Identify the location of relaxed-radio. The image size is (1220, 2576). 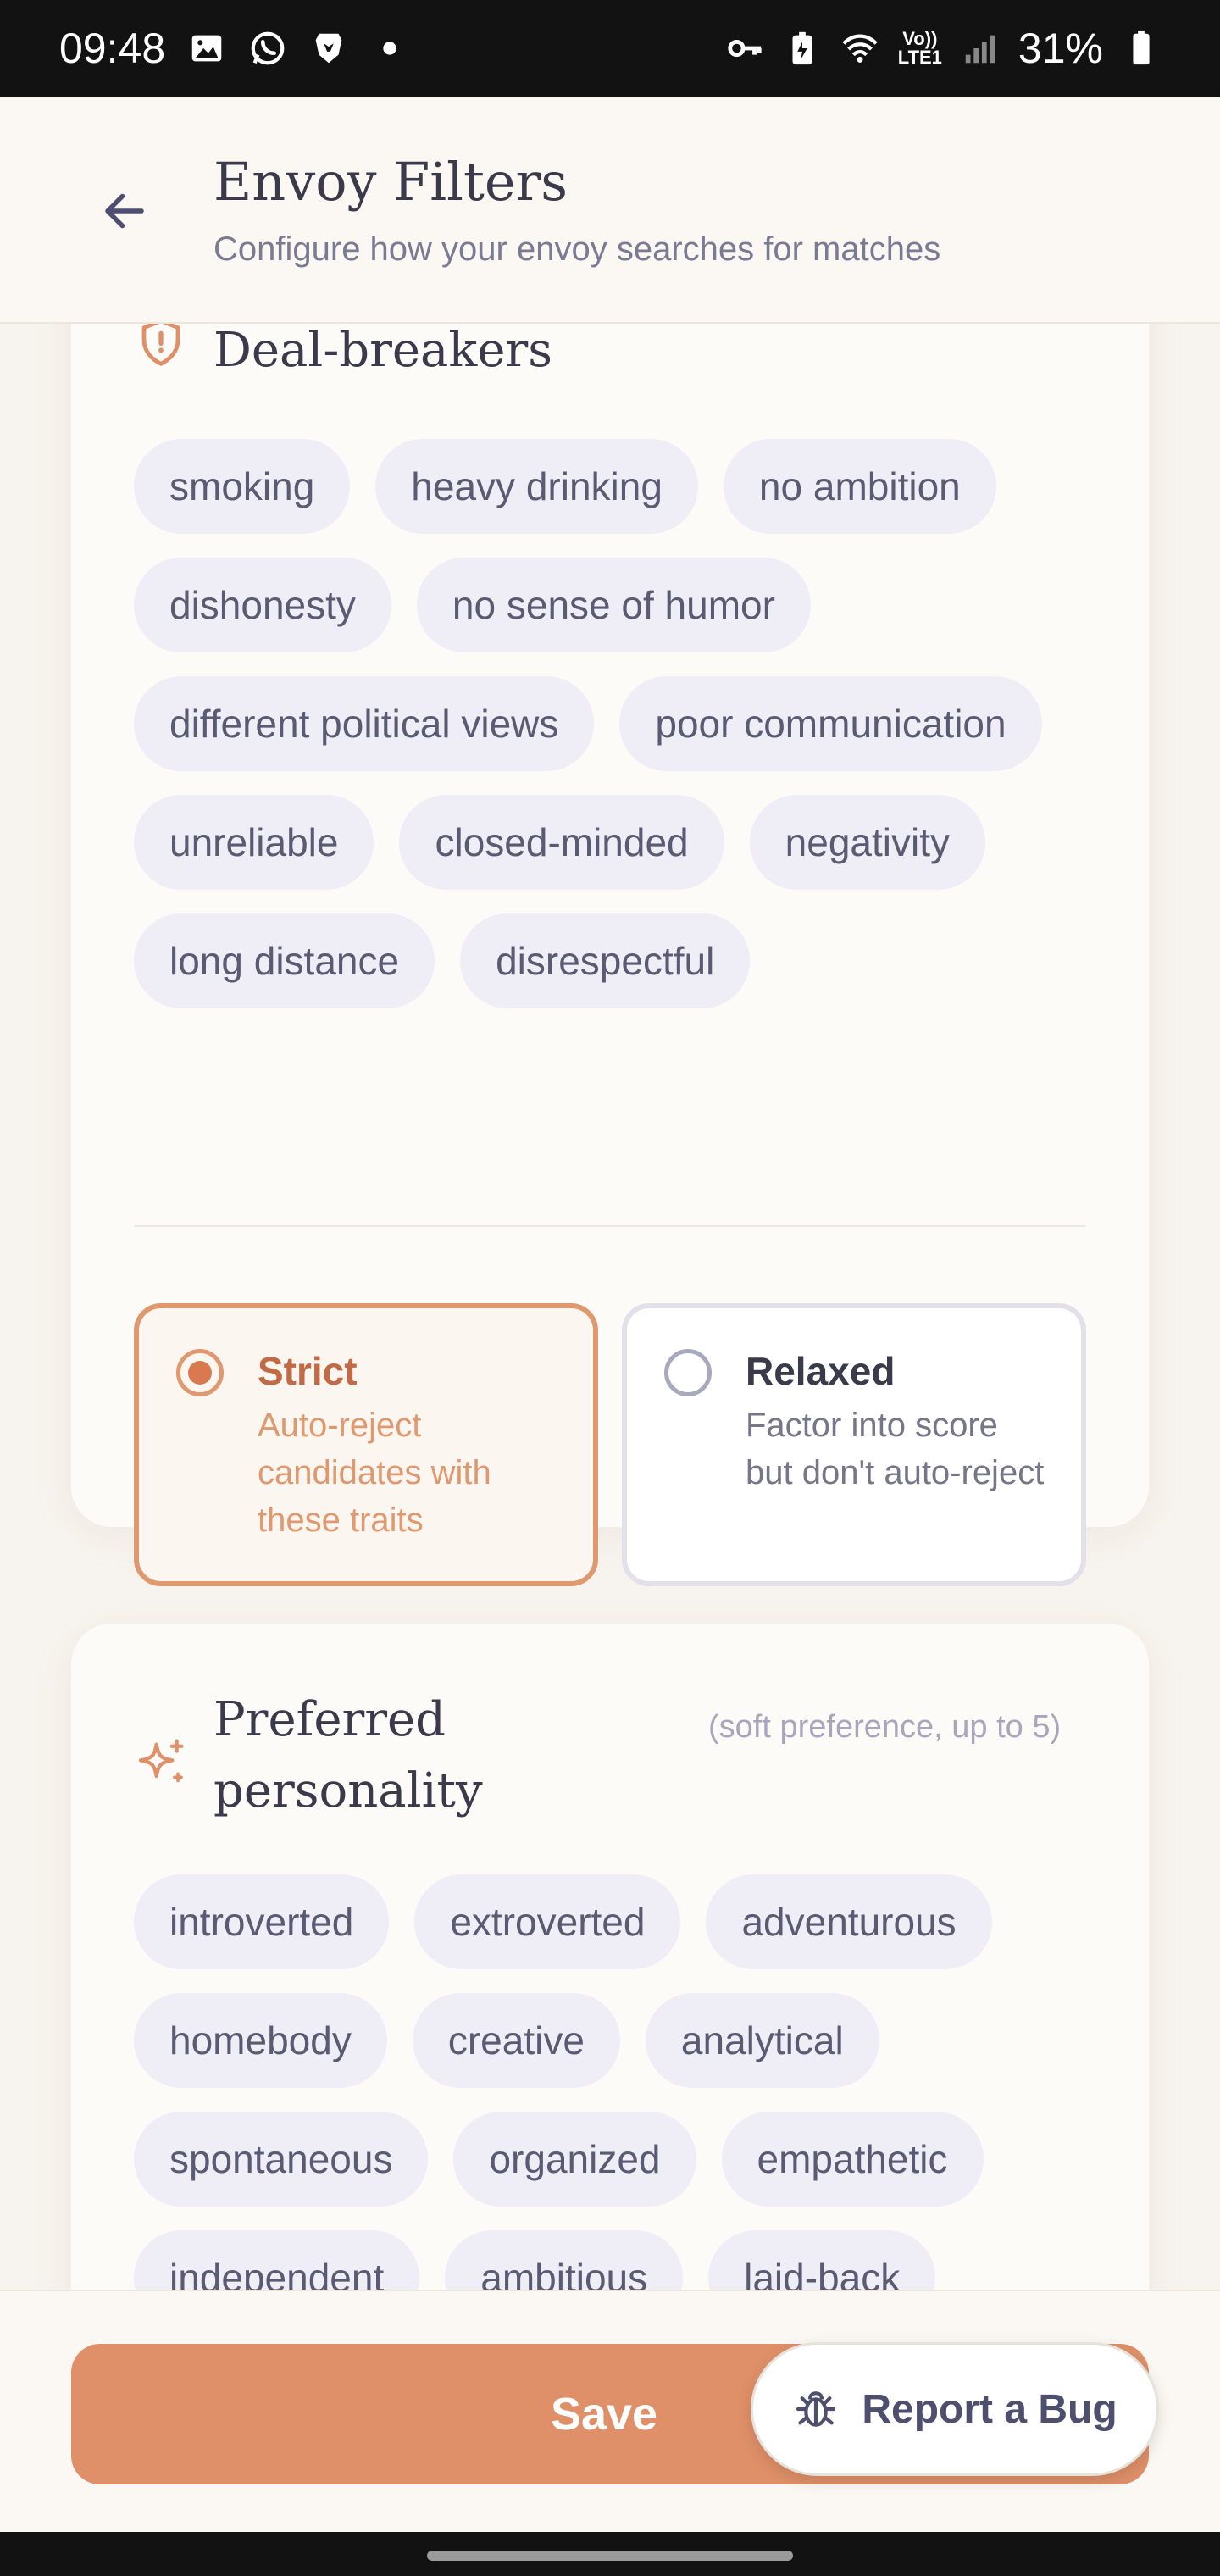
(688, 1372).